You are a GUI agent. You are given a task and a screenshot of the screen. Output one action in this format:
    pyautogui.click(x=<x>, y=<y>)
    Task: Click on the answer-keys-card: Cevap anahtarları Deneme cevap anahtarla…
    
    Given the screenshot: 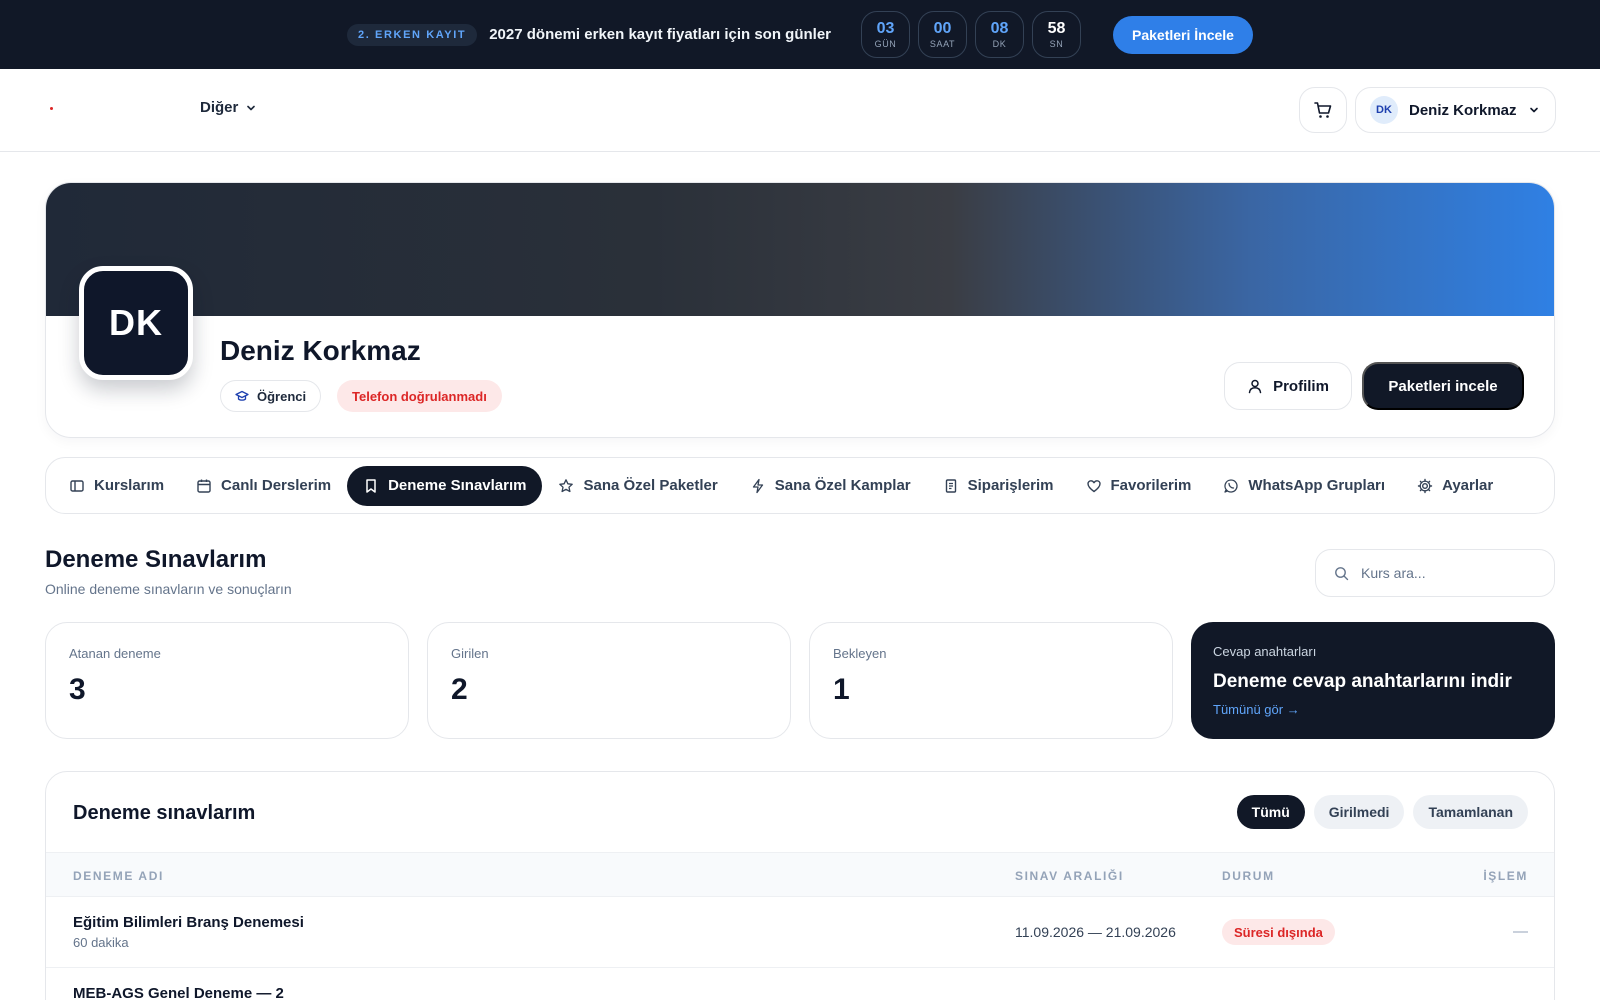 What is the action you would take?
    pyautogui.click(x=1373, y=680)
    